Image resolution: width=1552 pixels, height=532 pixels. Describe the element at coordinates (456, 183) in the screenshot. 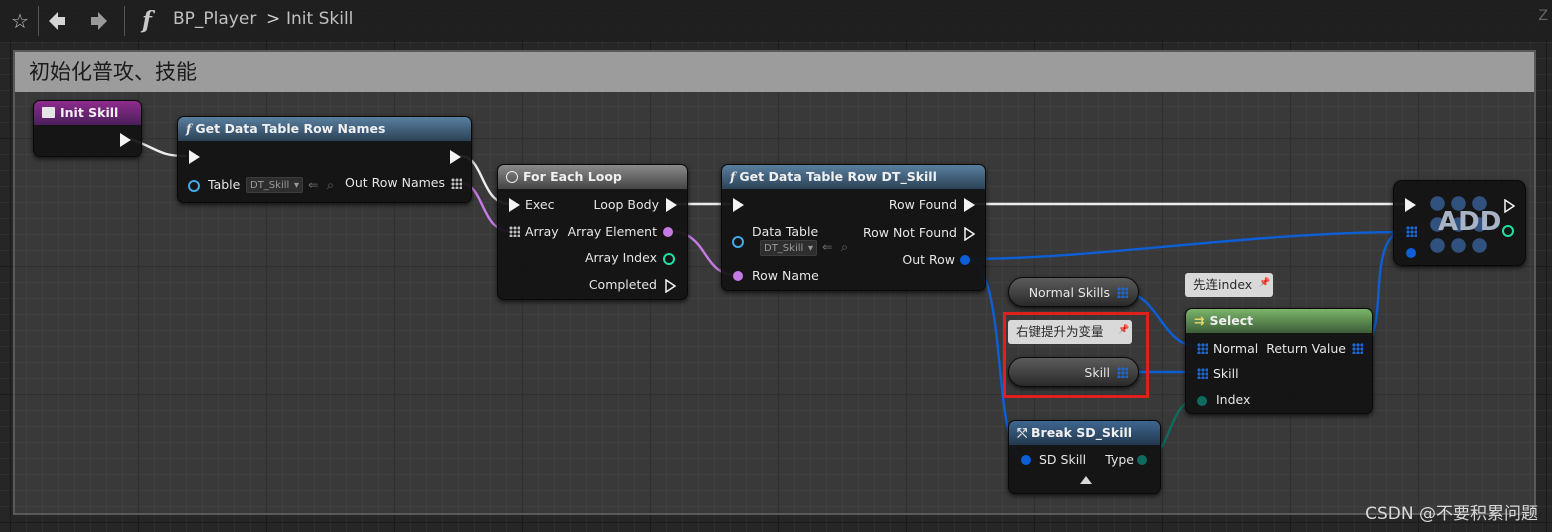

I see `array-pin` at that location.